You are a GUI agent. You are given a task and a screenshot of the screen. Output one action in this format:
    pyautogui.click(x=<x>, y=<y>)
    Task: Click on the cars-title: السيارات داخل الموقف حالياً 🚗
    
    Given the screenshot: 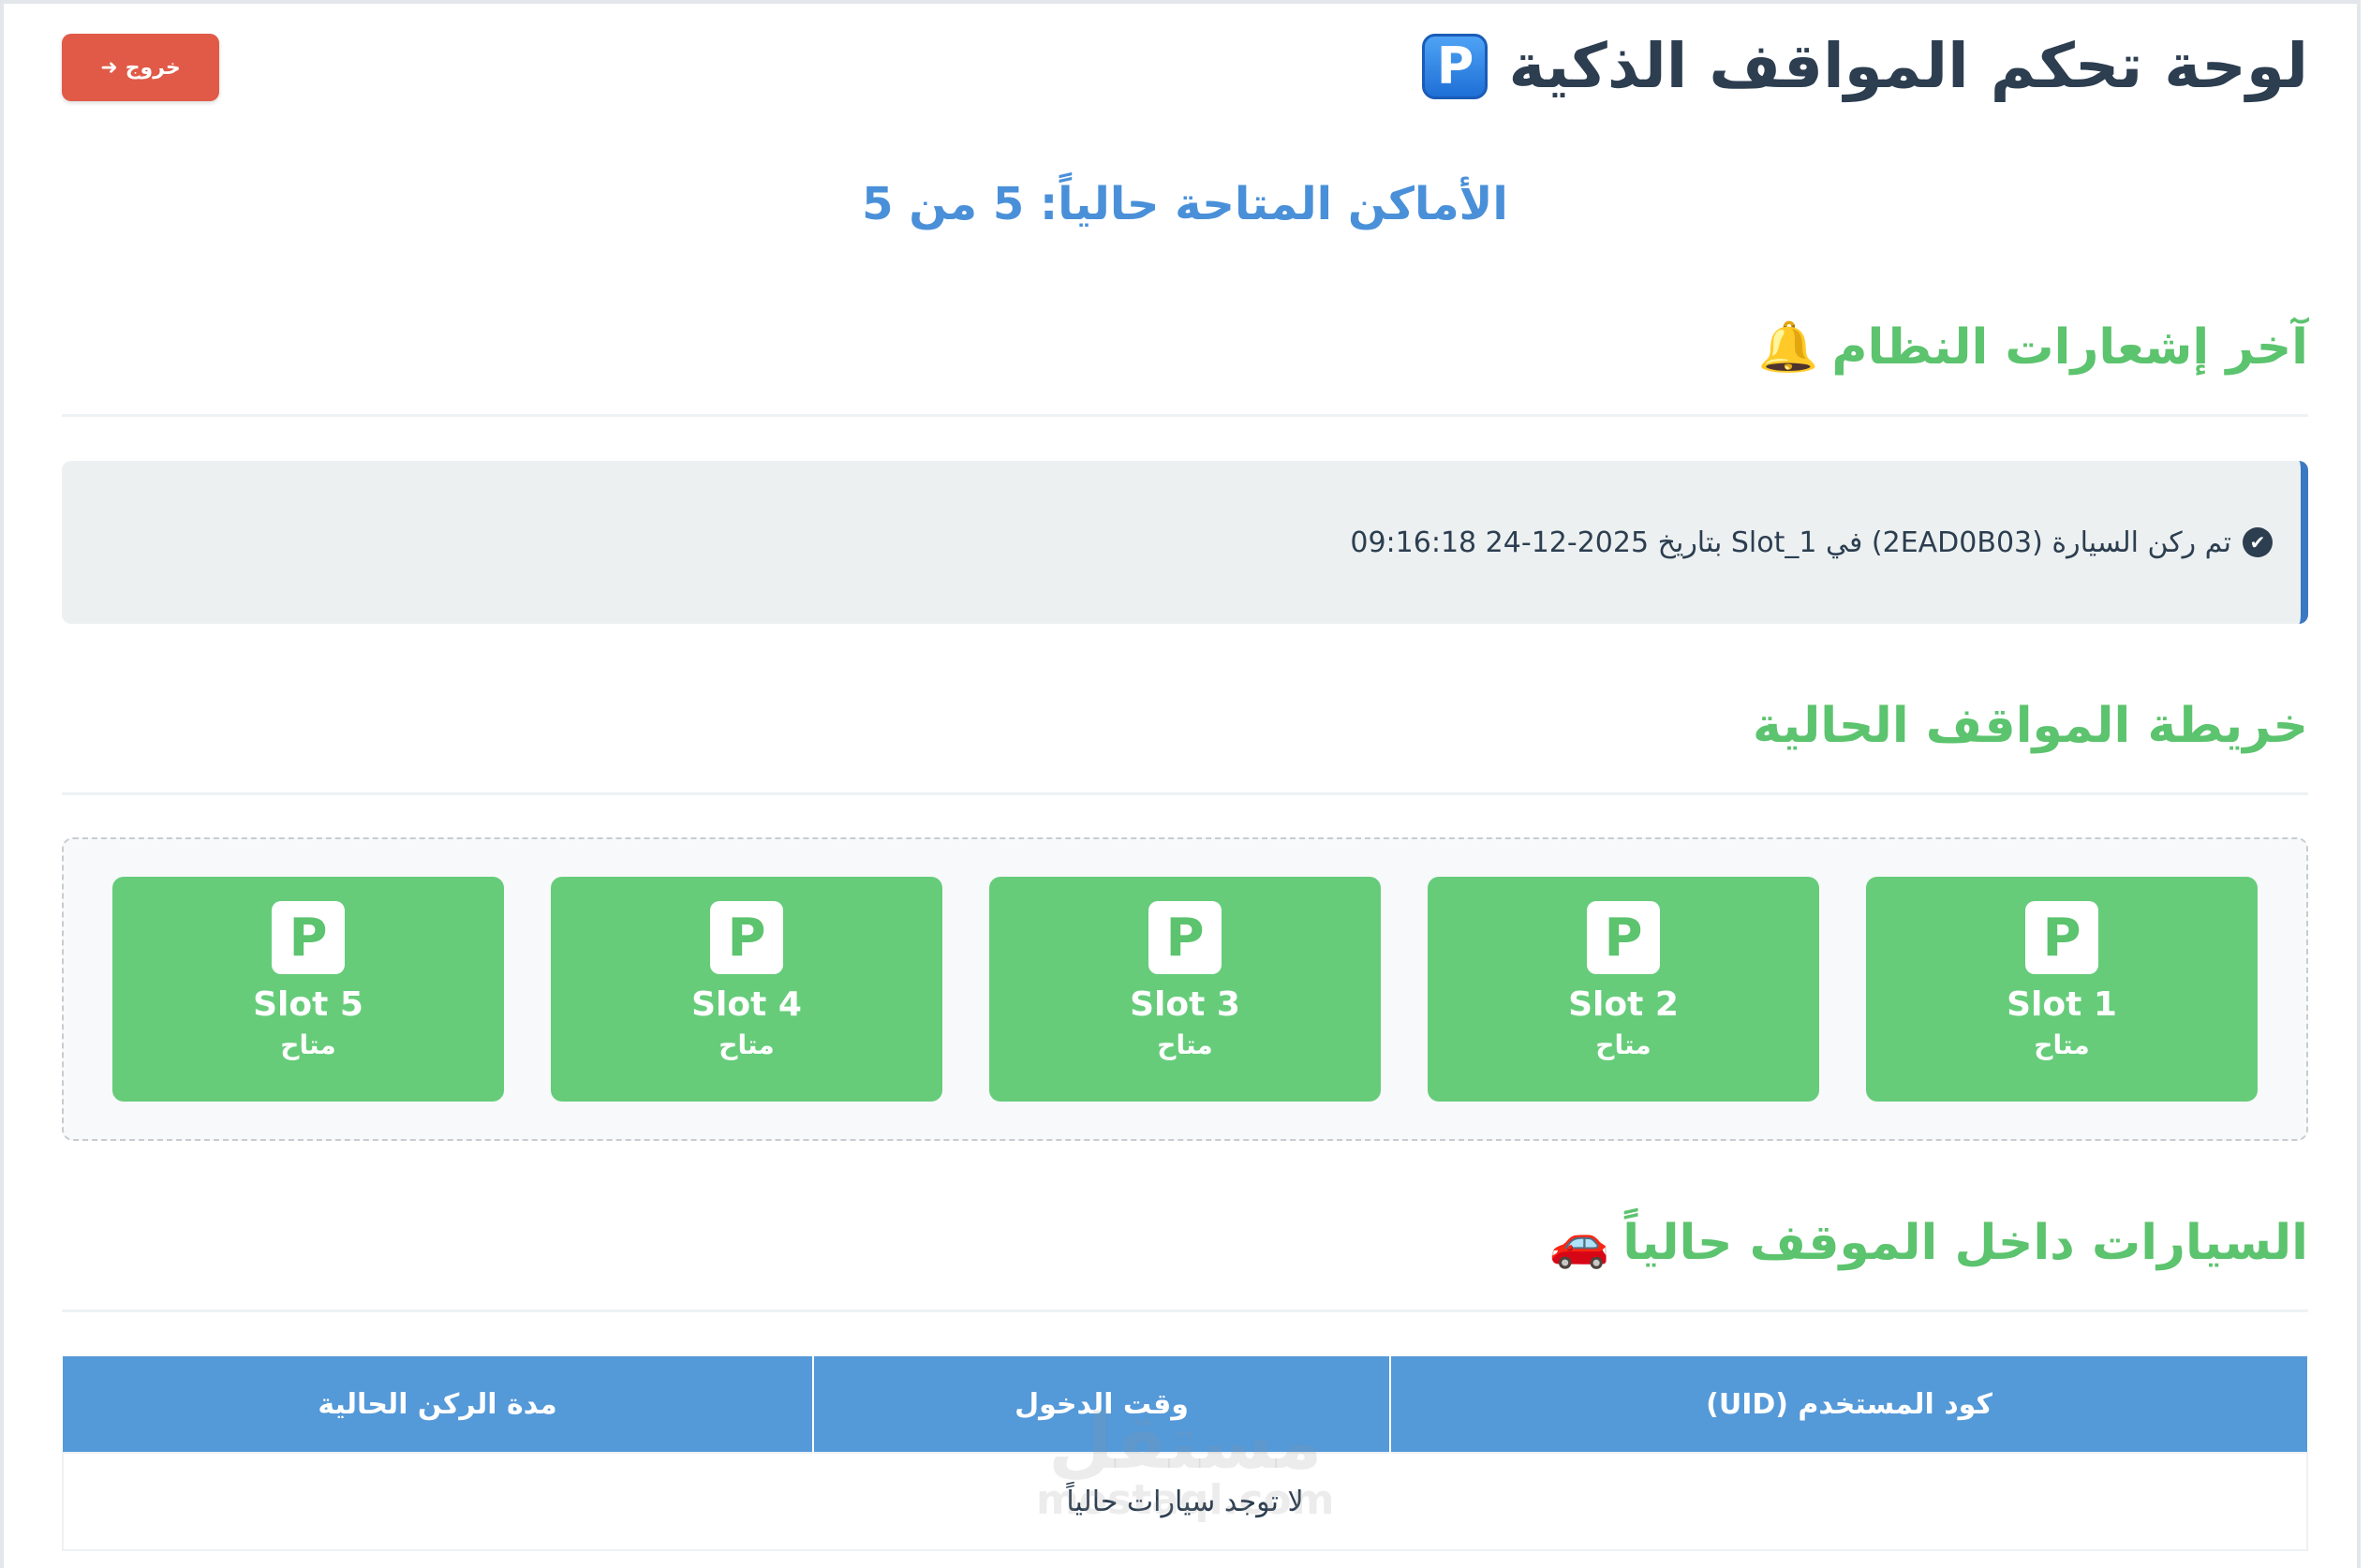 What is the action you would take?
    pyautogui.click(x=1928, y=1243)
    